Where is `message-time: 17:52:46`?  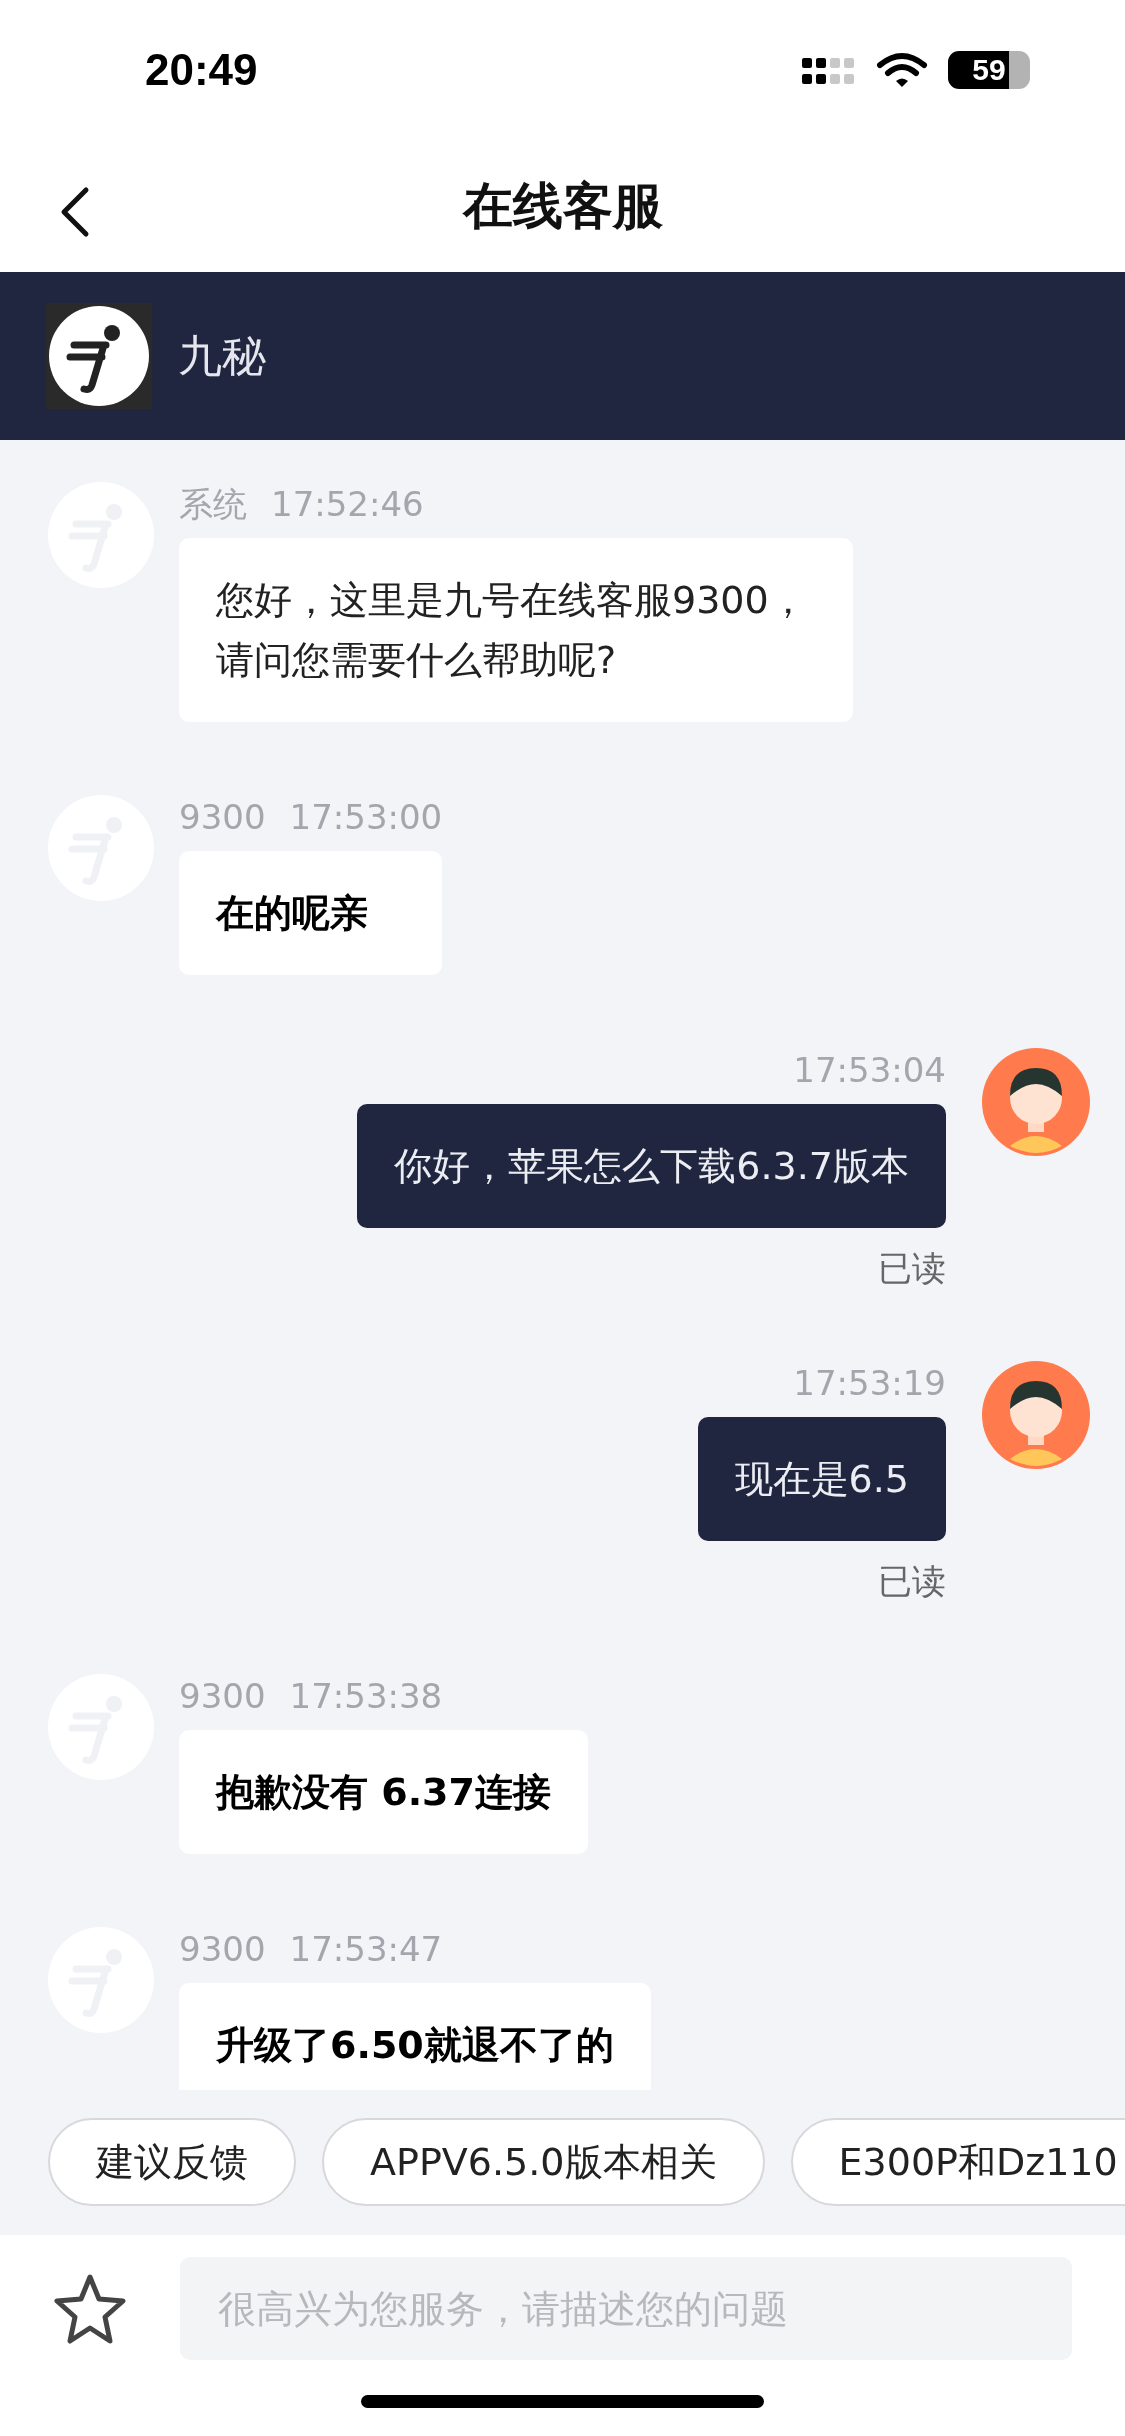 message-time: 17:52:46 is located at coordinates (347, 504).